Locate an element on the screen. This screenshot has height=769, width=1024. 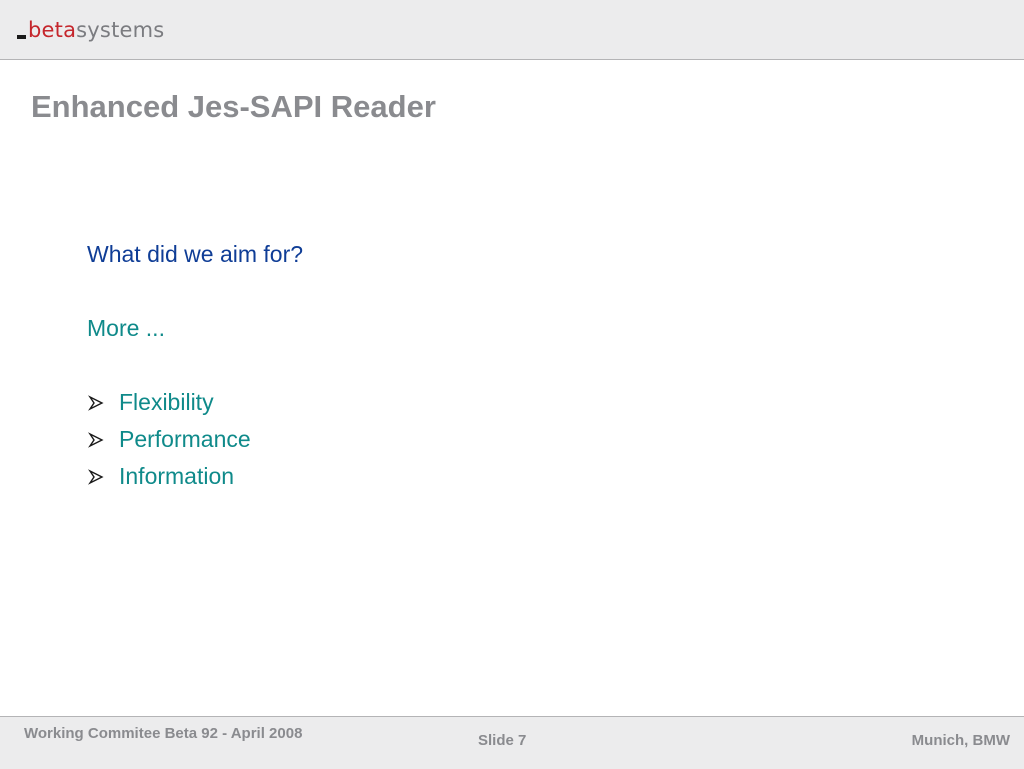
slide-title: Enhanced Jes-SAPI Reader is located at coordinates (233, 106).